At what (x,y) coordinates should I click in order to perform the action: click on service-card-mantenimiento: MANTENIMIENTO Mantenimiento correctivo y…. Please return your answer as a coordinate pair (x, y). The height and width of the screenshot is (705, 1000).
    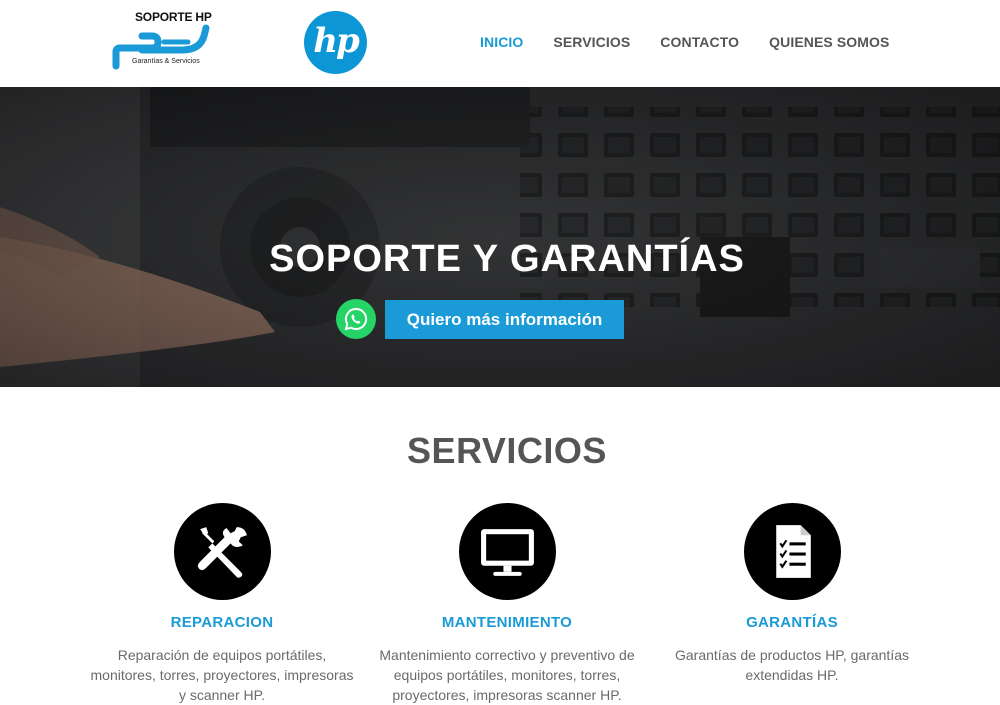
    Looking at the image, I should click on (507, 604).